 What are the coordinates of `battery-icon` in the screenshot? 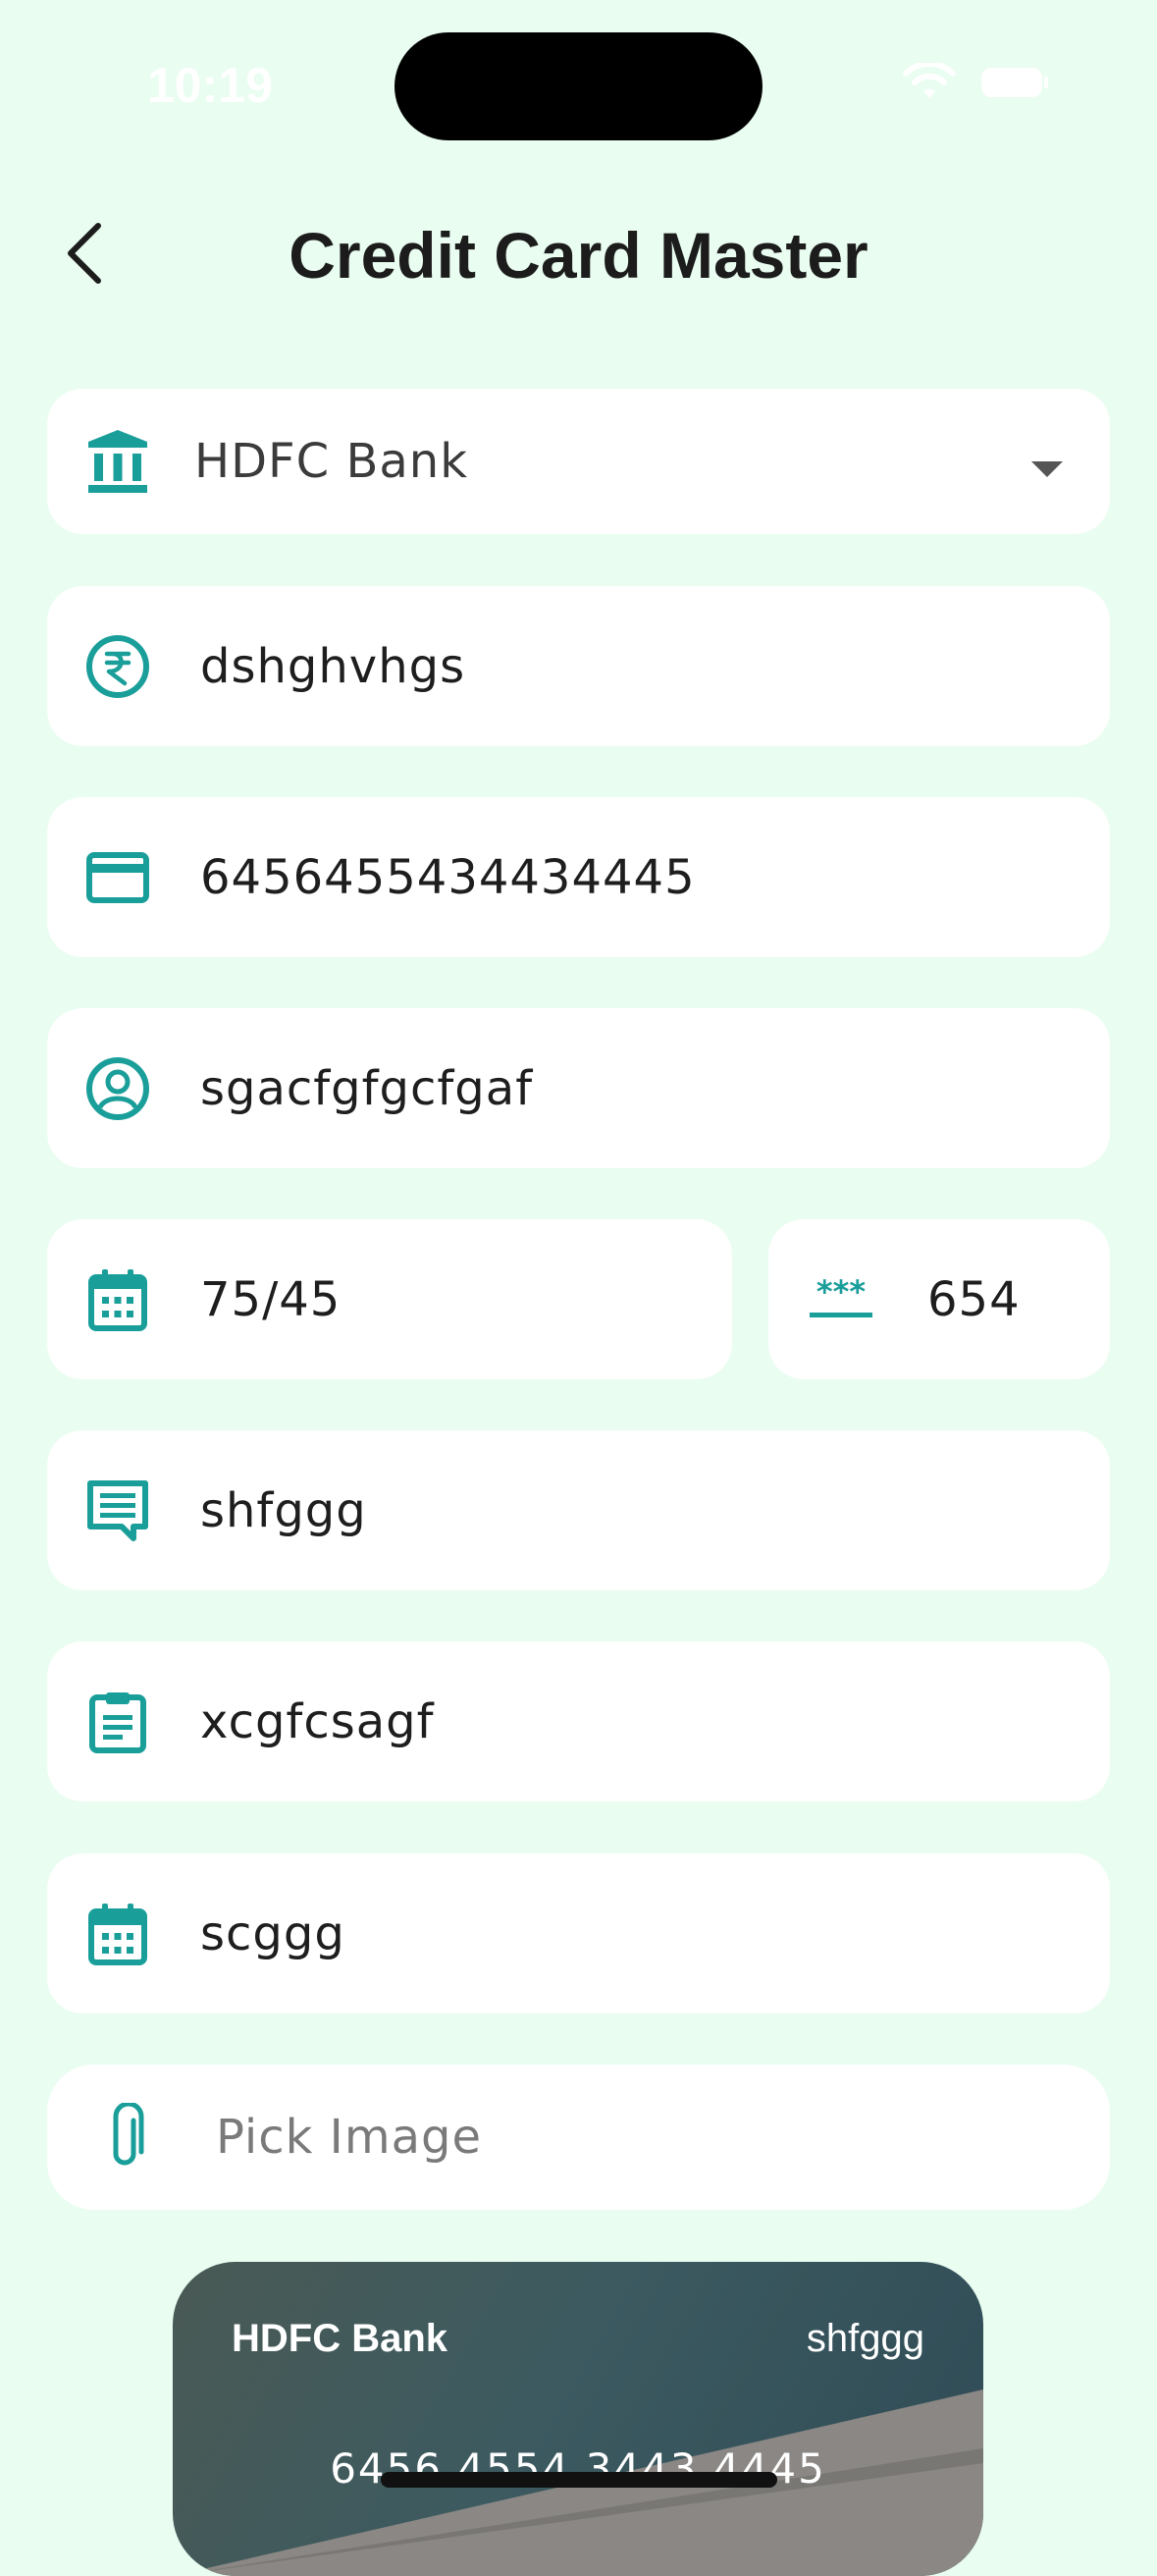 It's located at (1014, 84).